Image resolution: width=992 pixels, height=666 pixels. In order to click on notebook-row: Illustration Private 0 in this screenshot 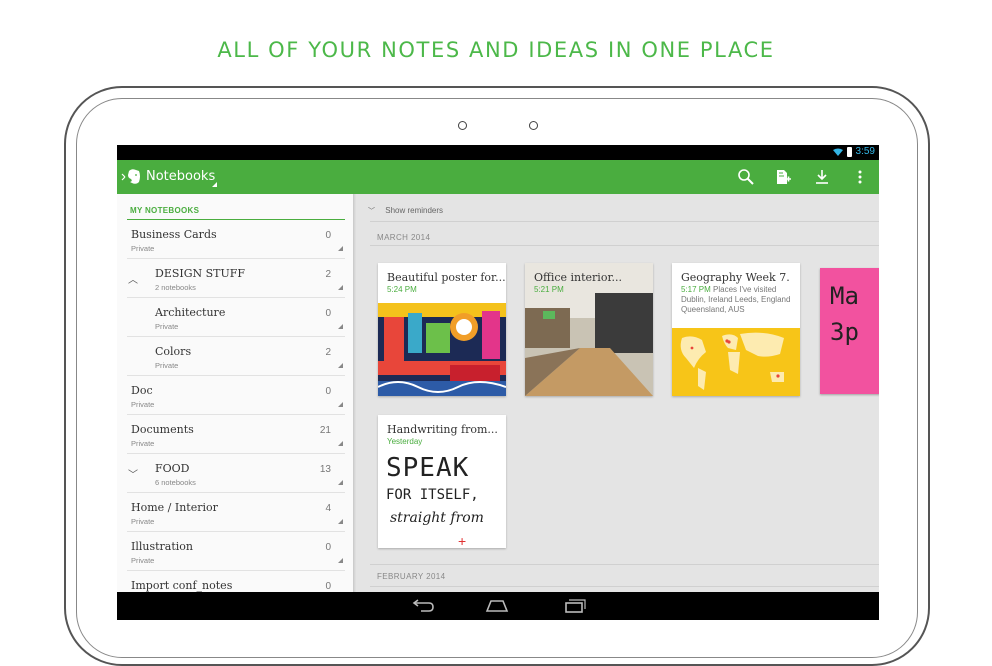, I will do `click(236, 551)`.